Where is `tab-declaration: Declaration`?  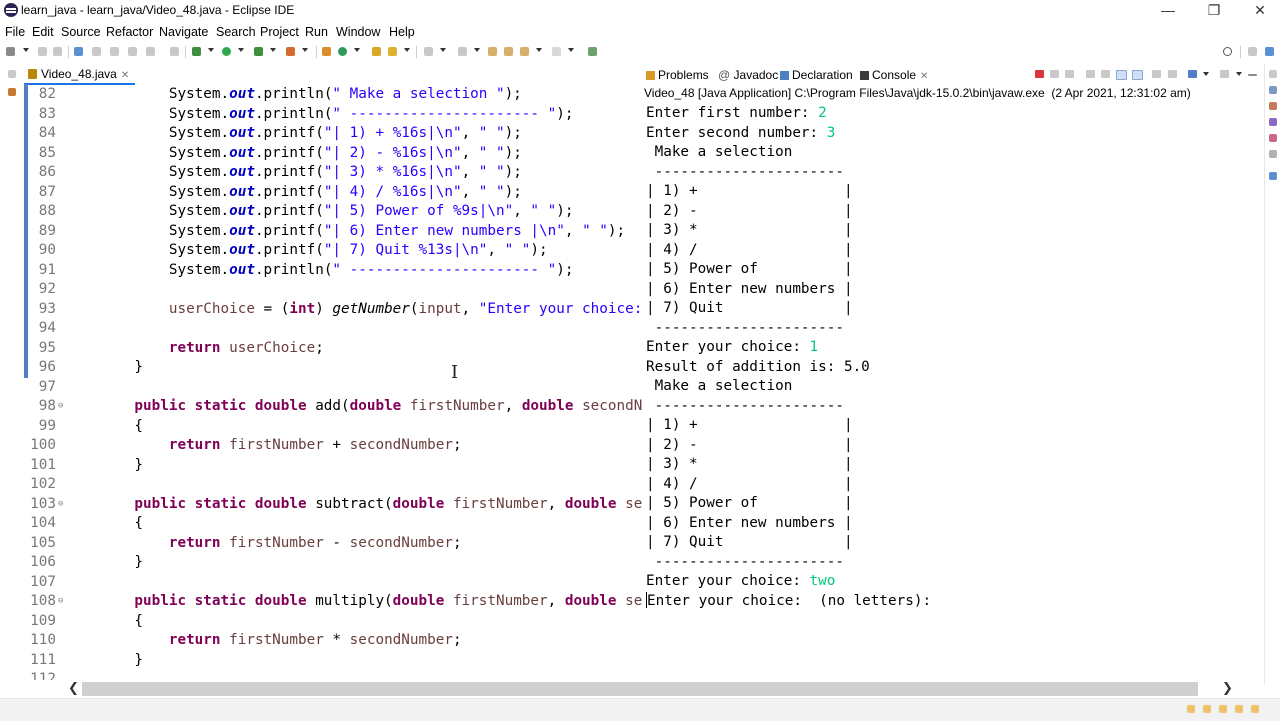 tab-declaration: Declaration is located at coordinates (816, 75).